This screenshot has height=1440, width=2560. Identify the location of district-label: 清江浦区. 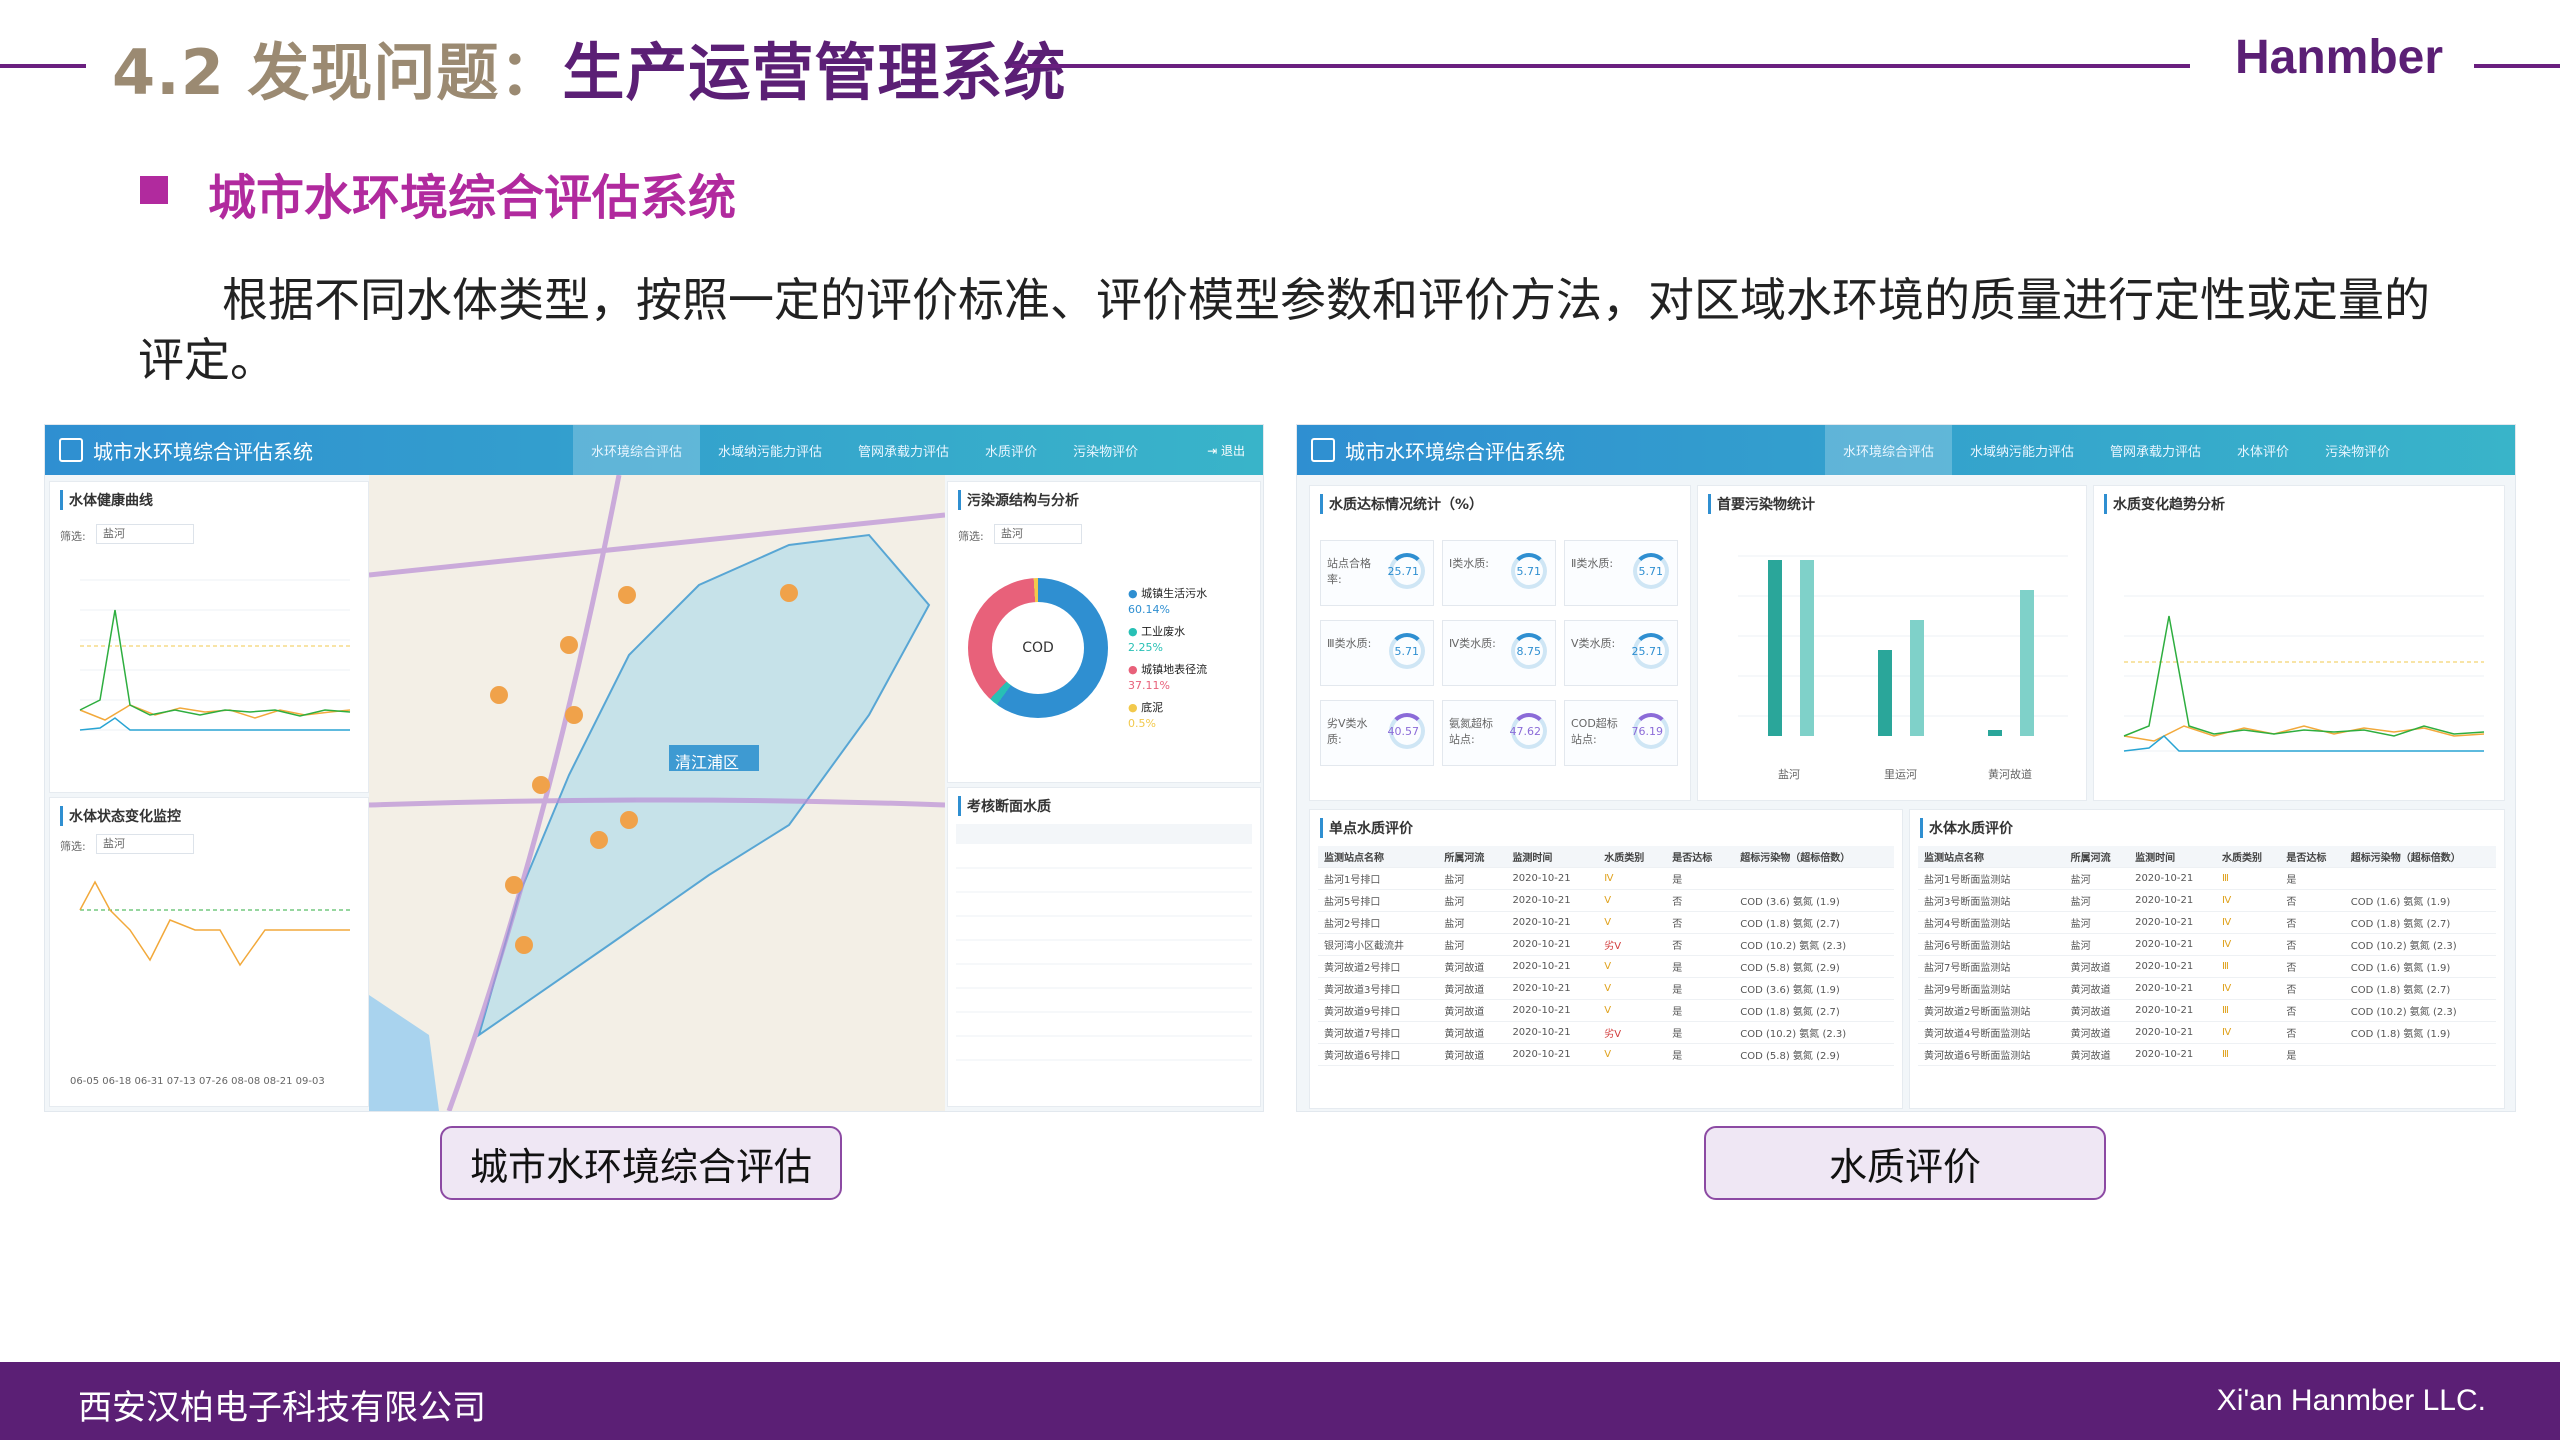
(707, 762).